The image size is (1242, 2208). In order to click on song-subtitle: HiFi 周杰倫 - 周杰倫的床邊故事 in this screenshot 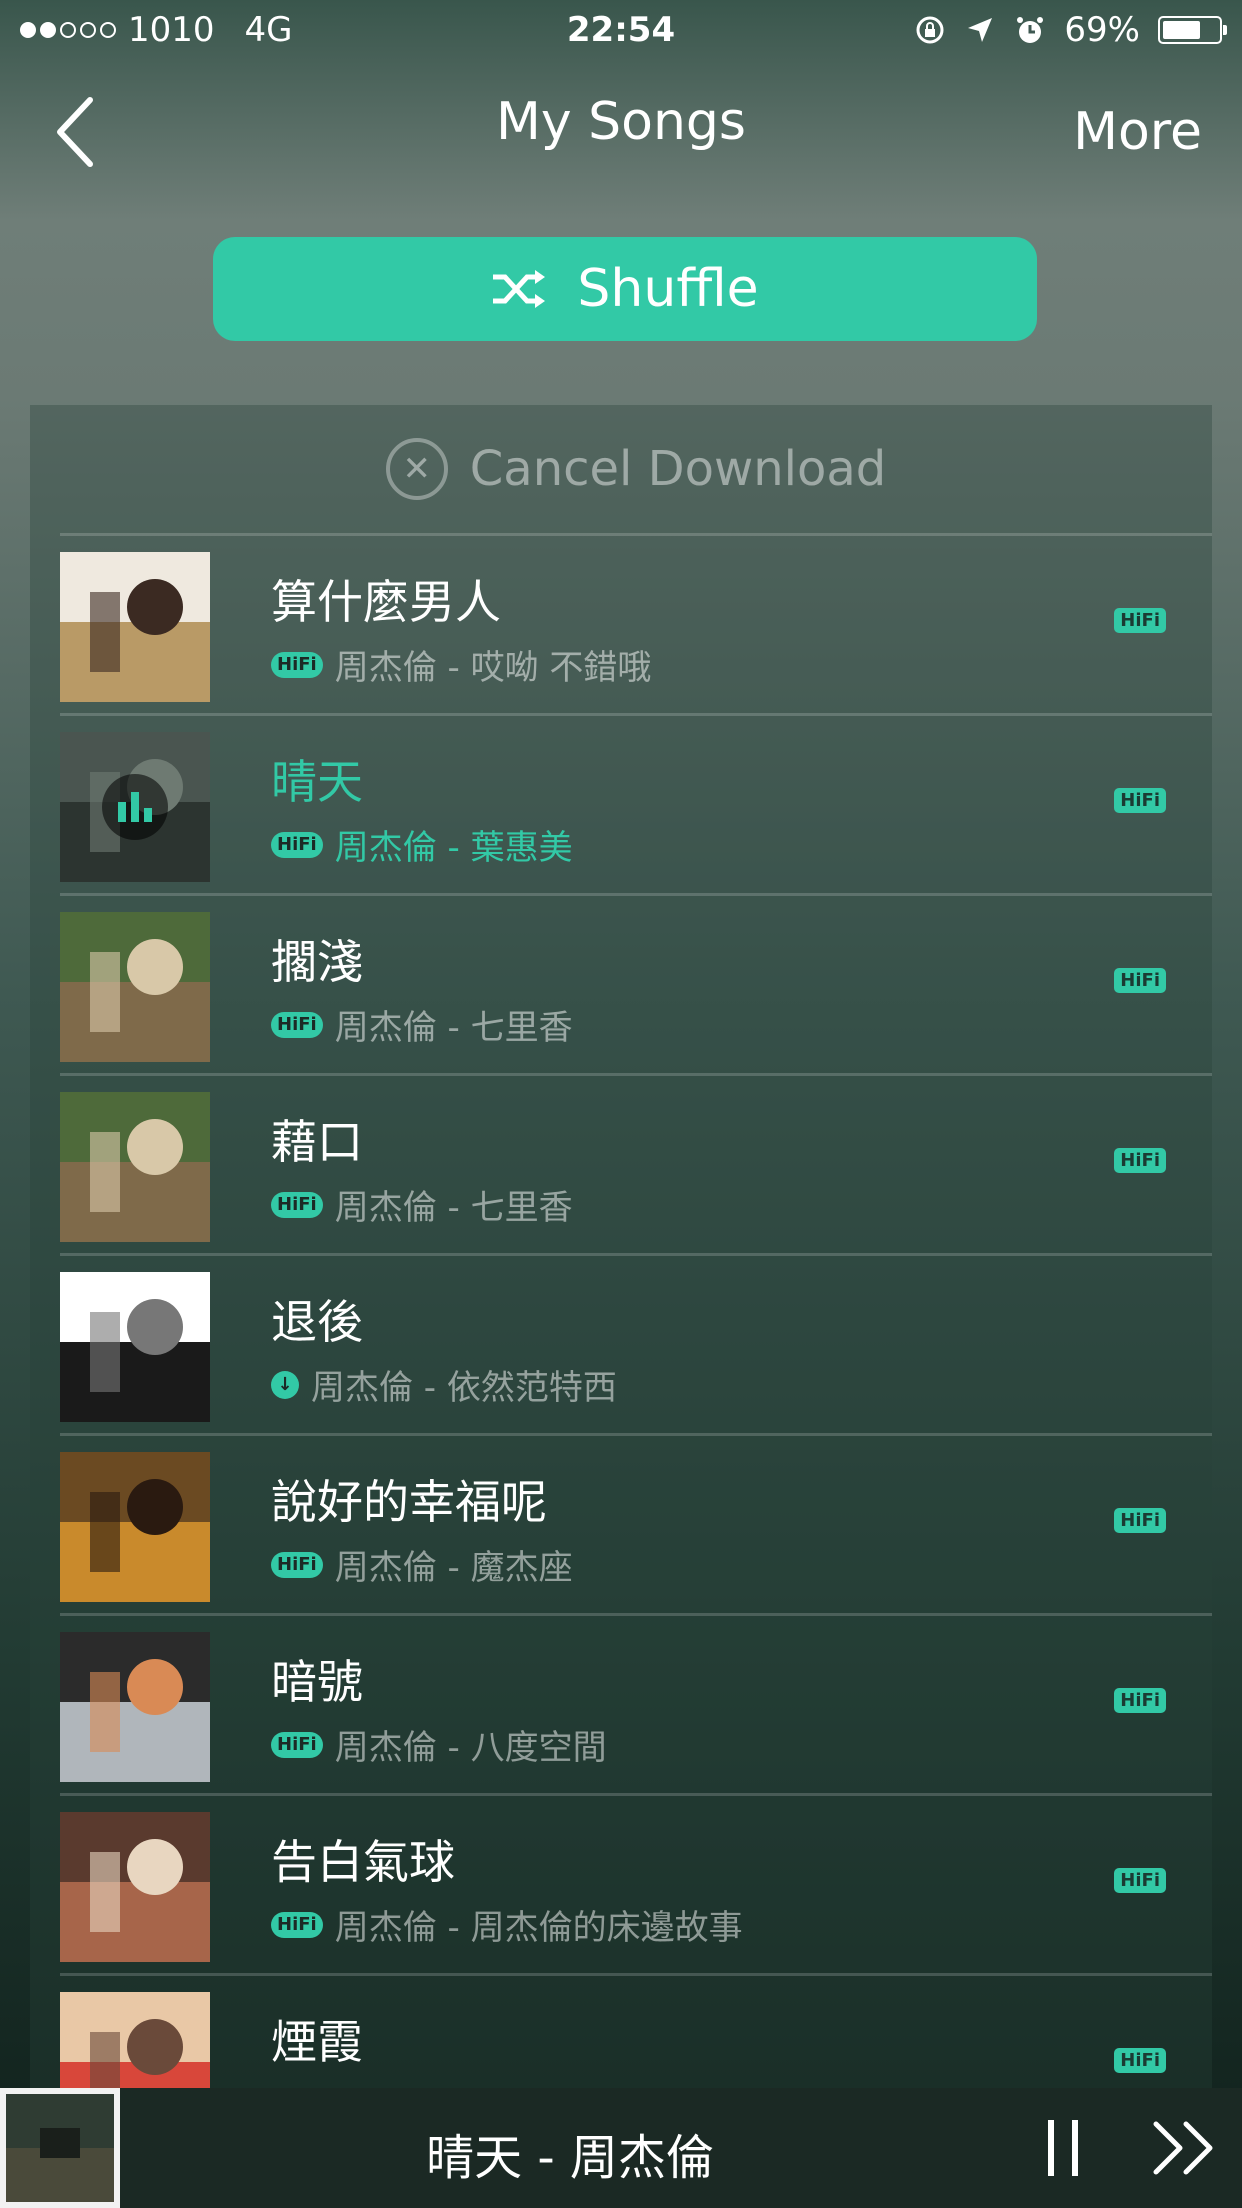, I will do `click(507, 1924)`.